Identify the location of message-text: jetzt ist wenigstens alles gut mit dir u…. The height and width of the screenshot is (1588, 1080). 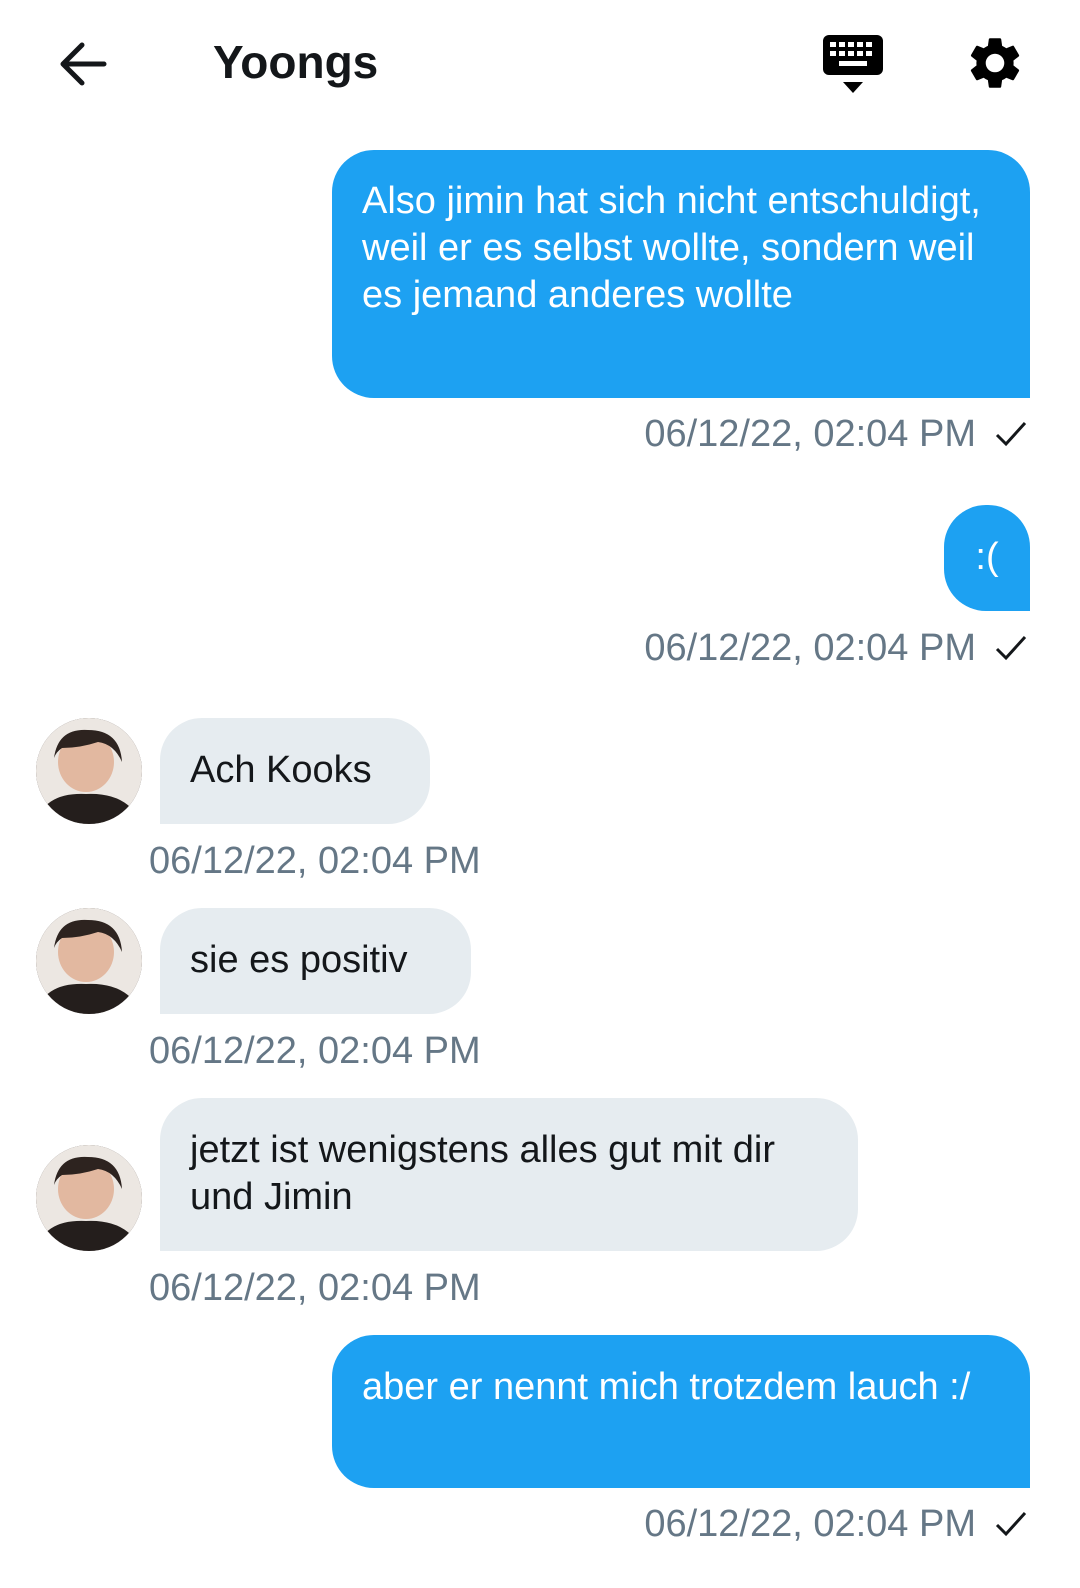
(483, 1173).